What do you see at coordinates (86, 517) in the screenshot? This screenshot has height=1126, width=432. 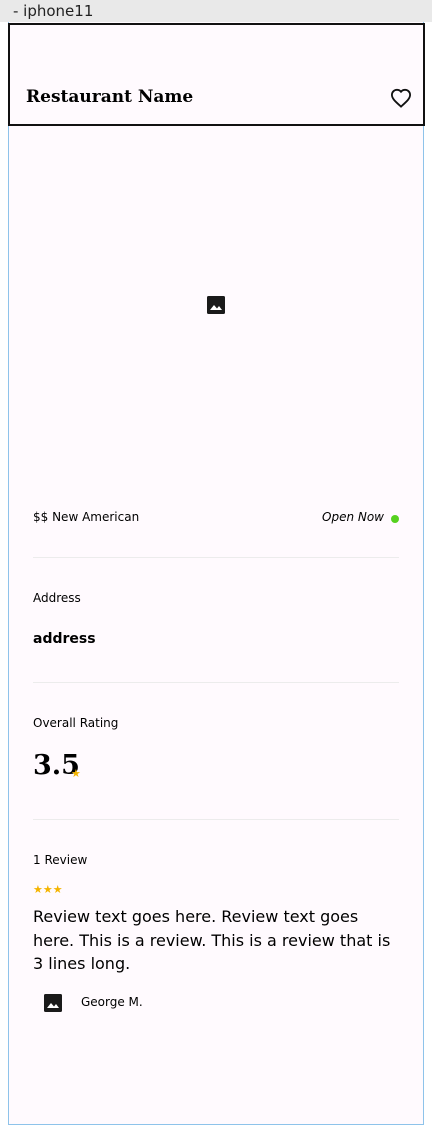 I see `price-category: $$ New American` at bounding box center [86, 517].